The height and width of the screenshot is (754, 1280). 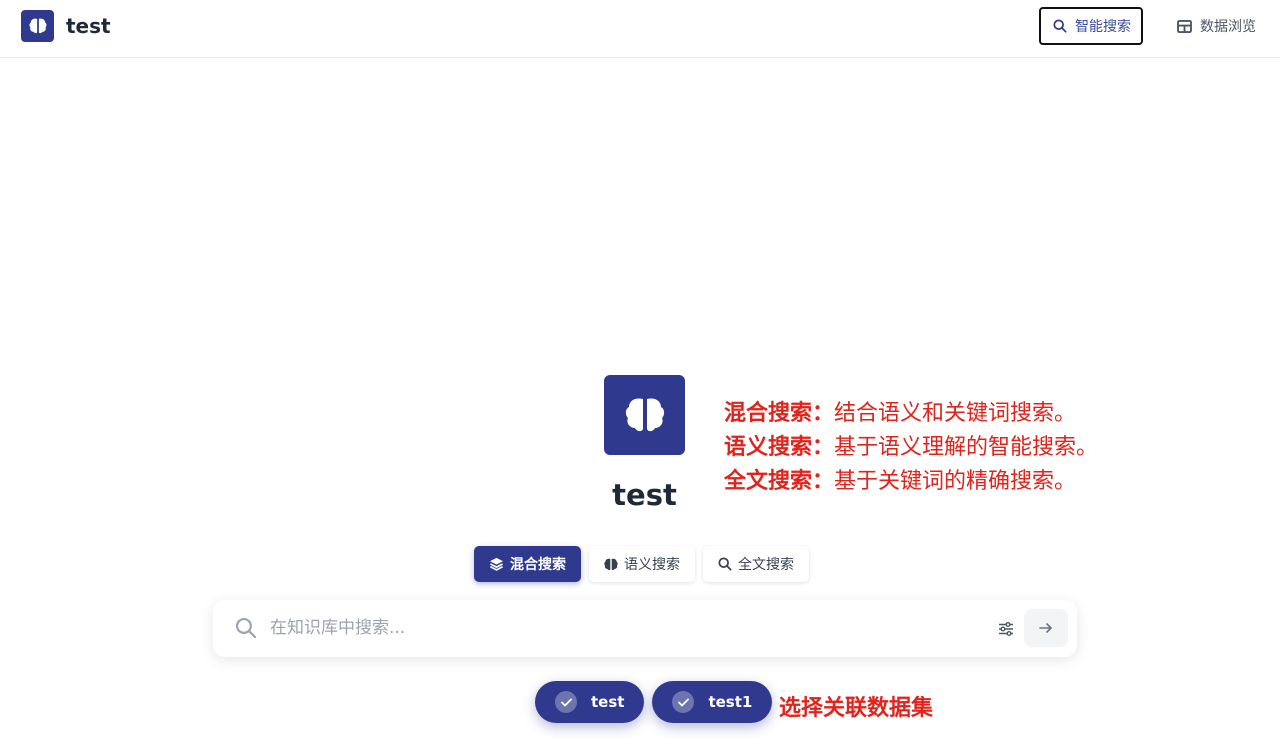 I want to click on search-mode-tabs: 混合搜索 语义搜索 全文搜索, so click(x=641, y=564).